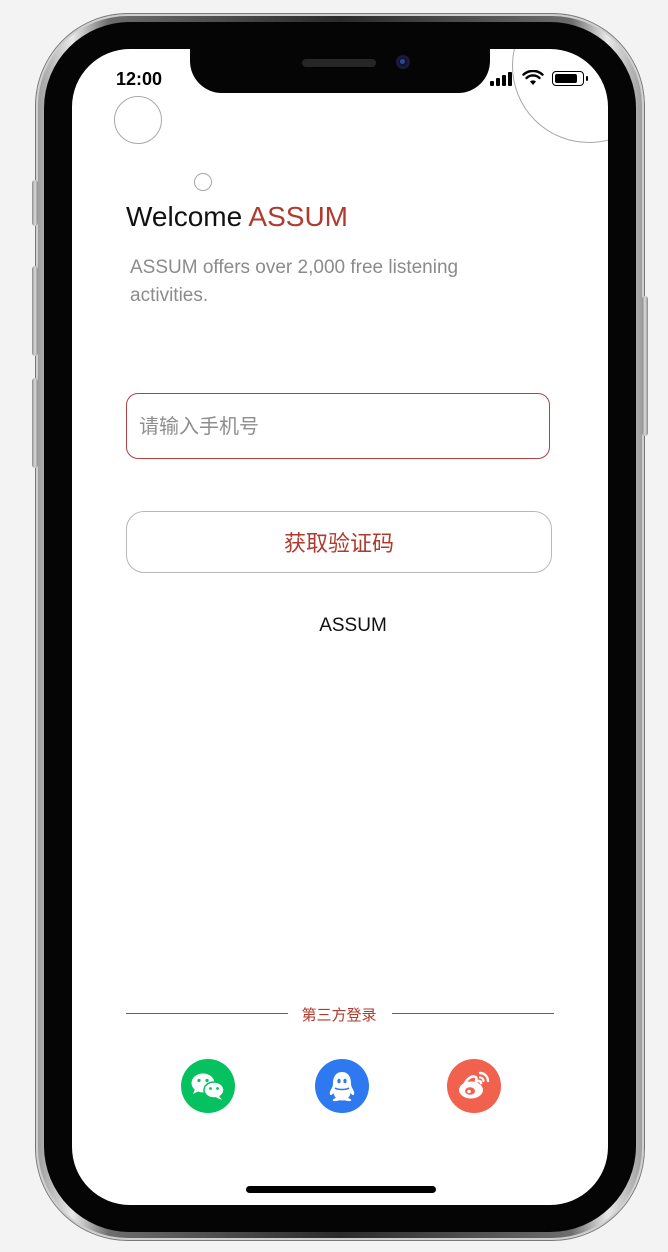  I want to click on front-camera, so click(403, 62).